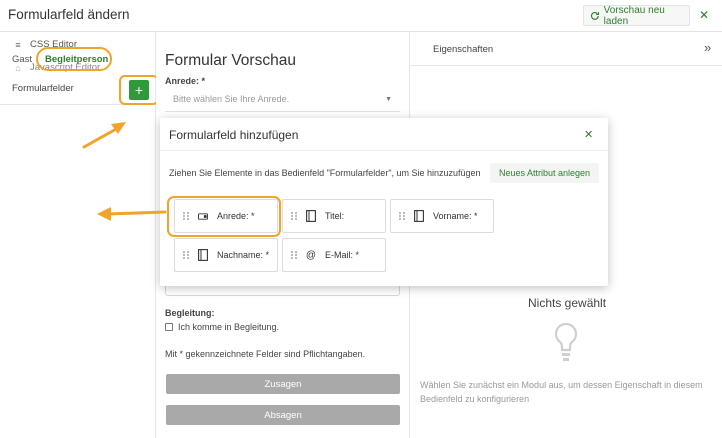  Describe the element at coordinates (22, 59) in the screenshot. I see `tab-gast: Gast` at that location.